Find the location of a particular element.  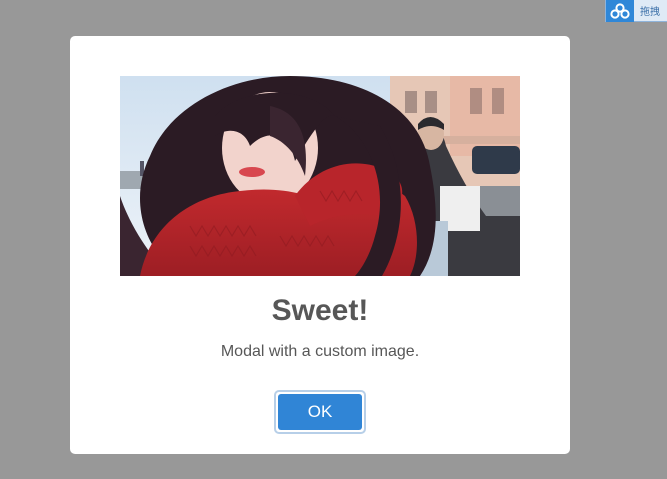

corner-widget: 拖拽 is located at coordinates (636, 11).